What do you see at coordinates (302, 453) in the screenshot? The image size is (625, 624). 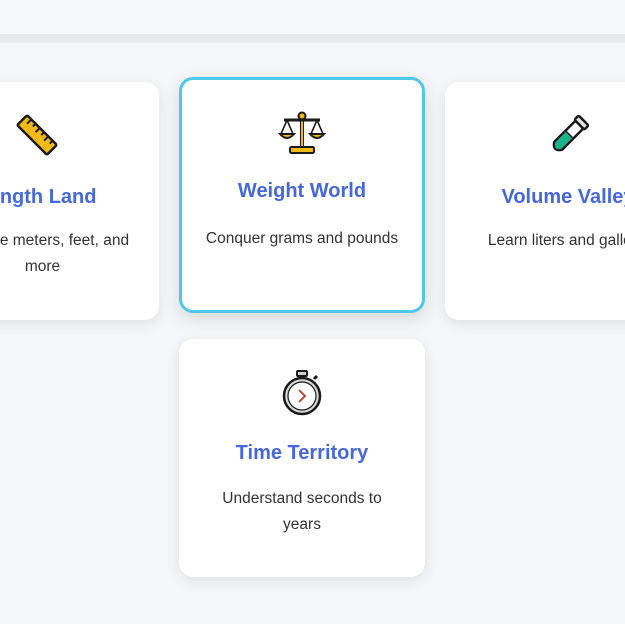 I see `card-title: Time Territory` at bounding box center [302, 453].